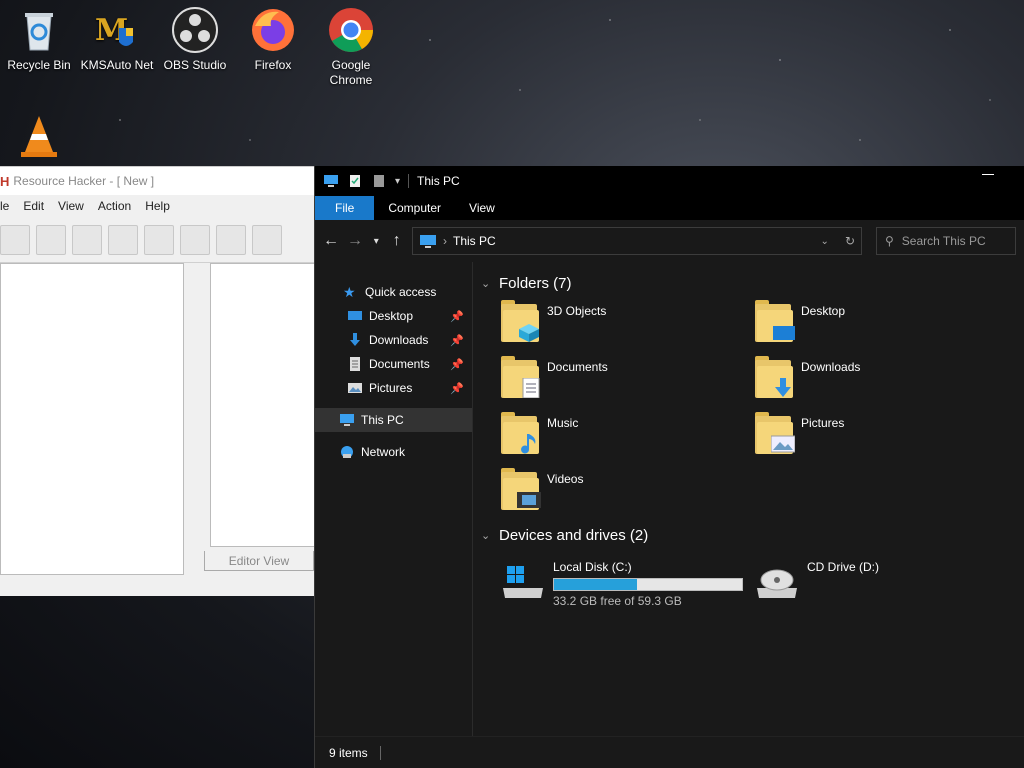 This screenshot has width=1024, height=768. What do you see at coordinates (397, 241) in the screenshot?
I see `up-arrow-icon: ↑` at bounding box center [397, 241].